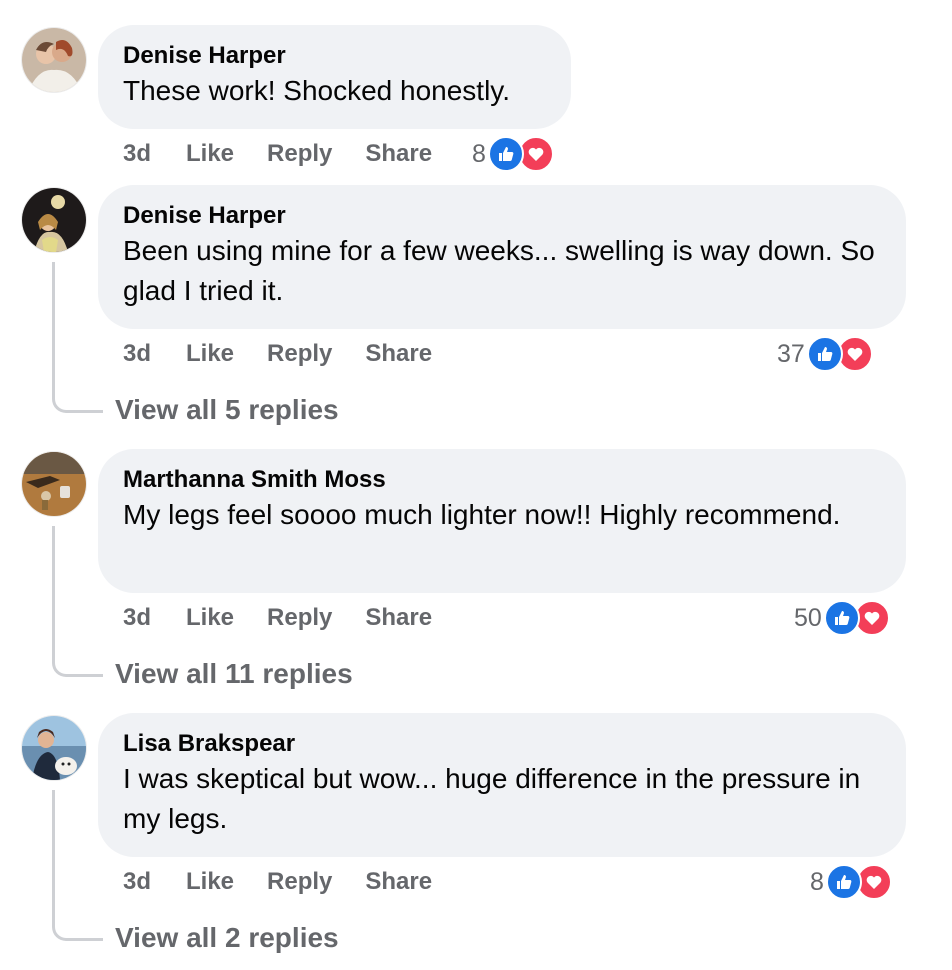 The width and height of the screenshot is (952, 970). I want to click on comment-author: Marthanna Smith Moss, so click(502, 480).